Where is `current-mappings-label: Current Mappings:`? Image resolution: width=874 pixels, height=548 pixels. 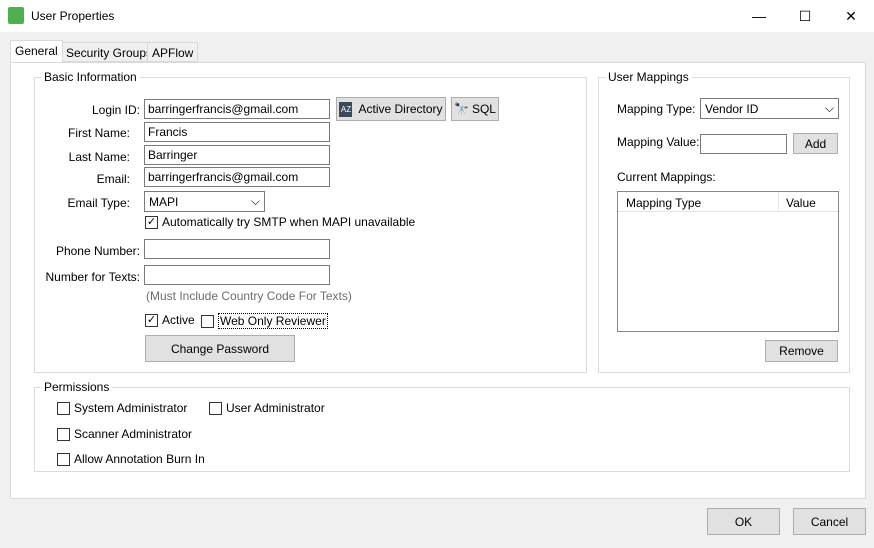
current-mappings-label: Current Mappings: is located at coordinates (666, 177).